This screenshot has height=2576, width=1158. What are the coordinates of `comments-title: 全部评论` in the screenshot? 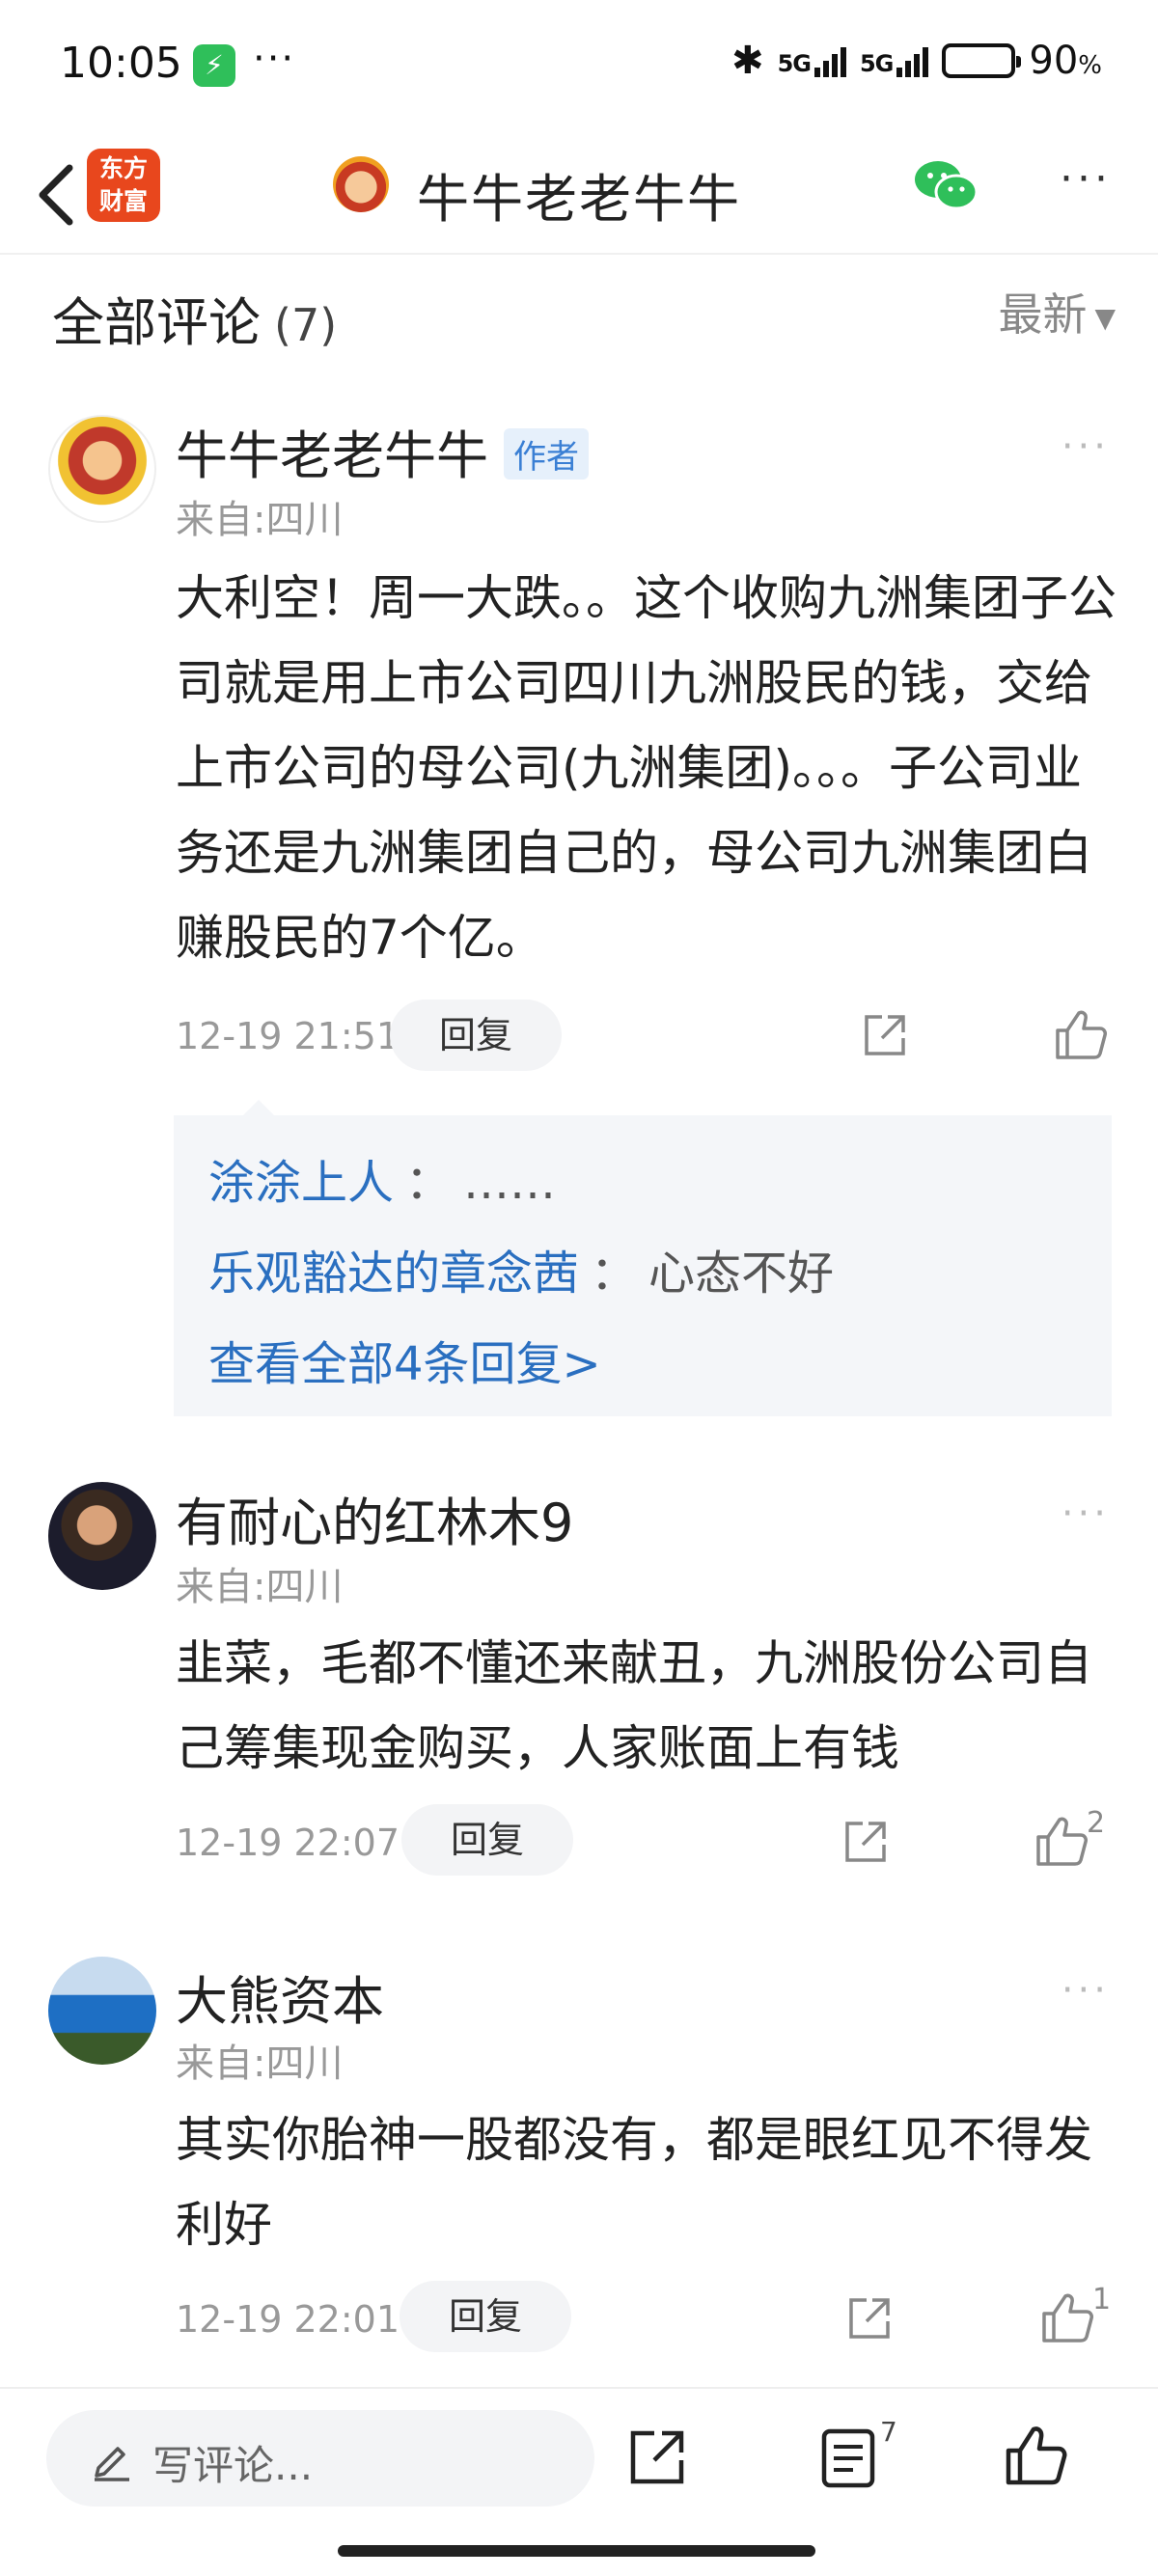 It's located at (156, 323).